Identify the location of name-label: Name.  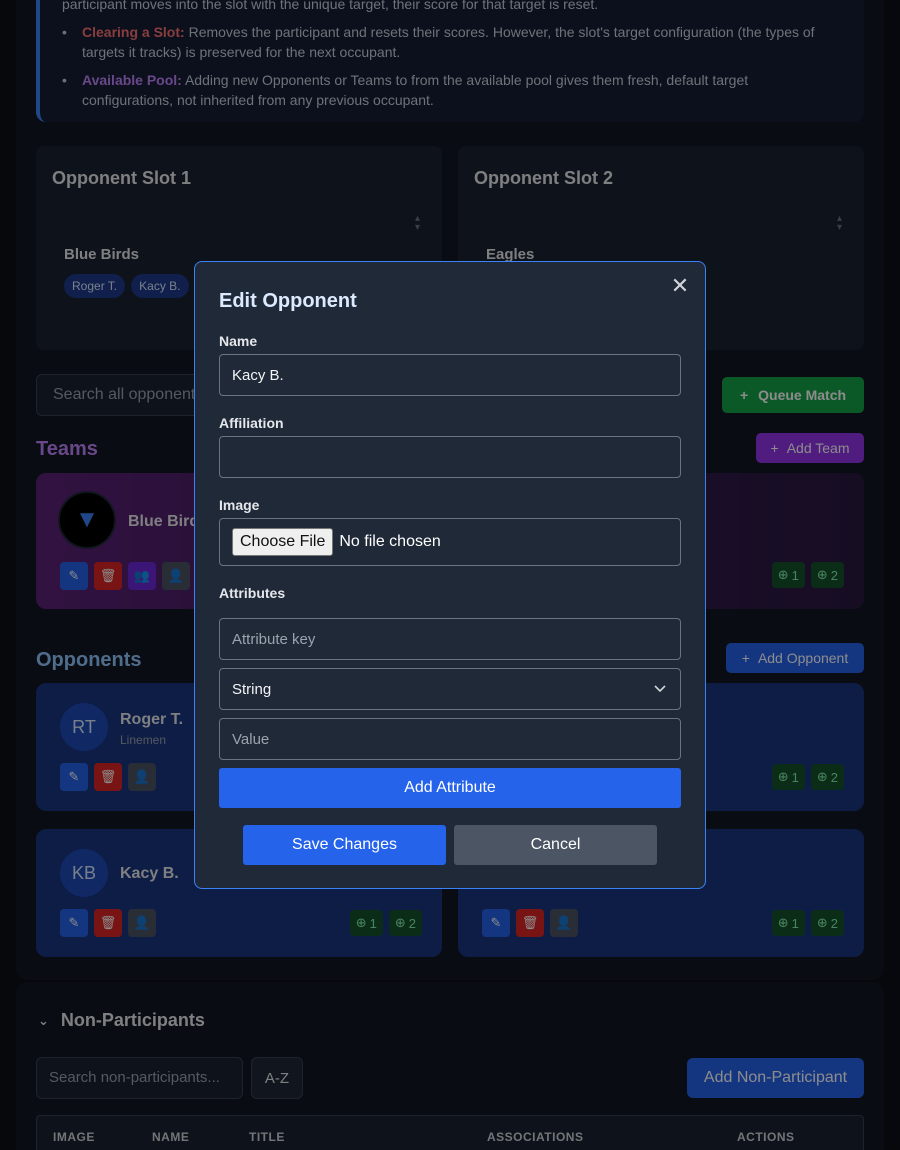
(238, 341).